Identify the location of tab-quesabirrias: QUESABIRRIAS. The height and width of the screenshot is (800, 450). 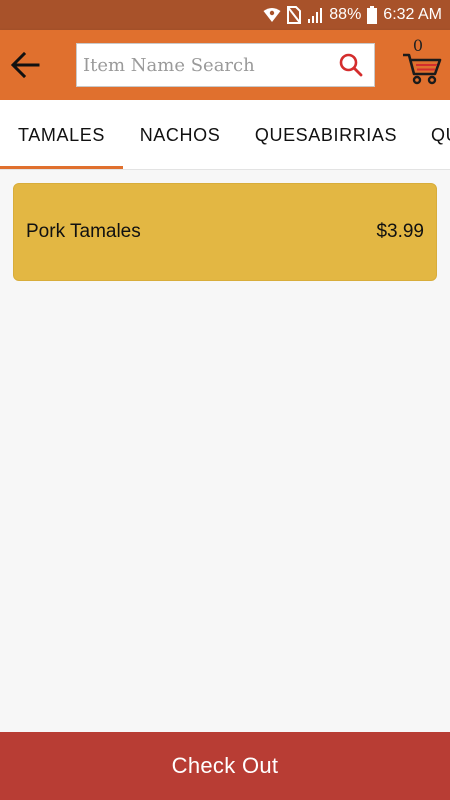
(326, 134).